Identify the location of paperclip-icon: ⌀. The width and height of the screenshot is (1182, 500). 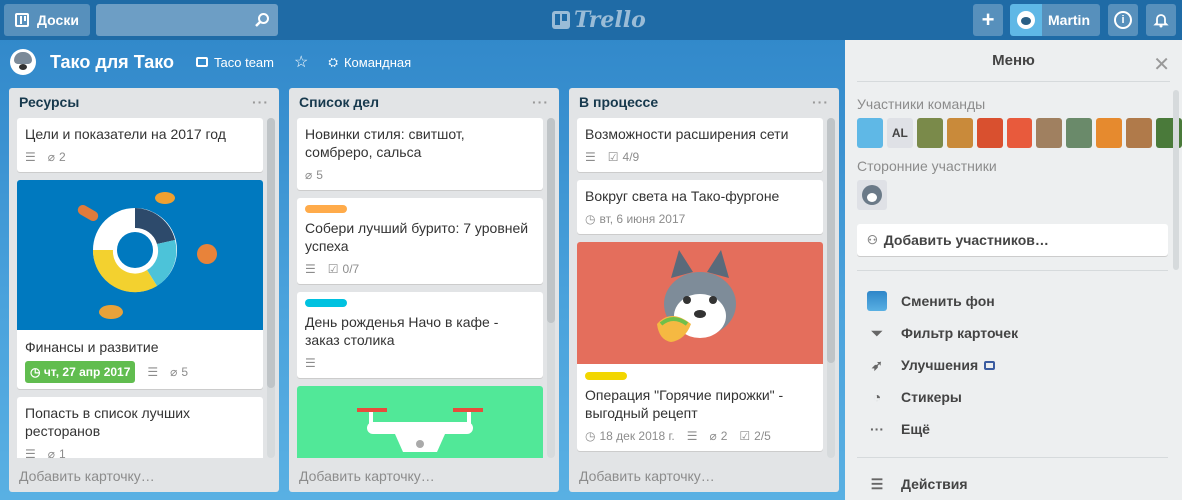
(174, 372).